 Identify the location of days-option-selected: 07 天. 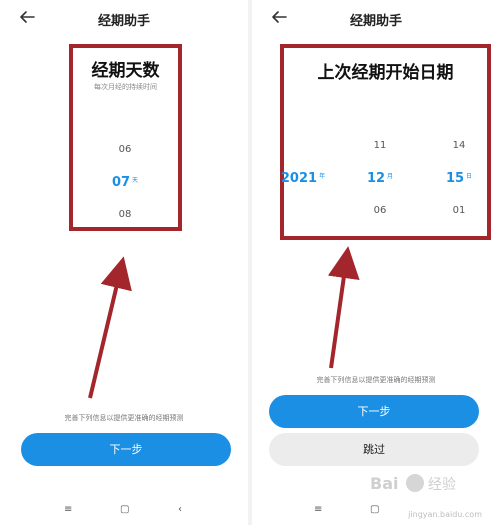
(125, 182).